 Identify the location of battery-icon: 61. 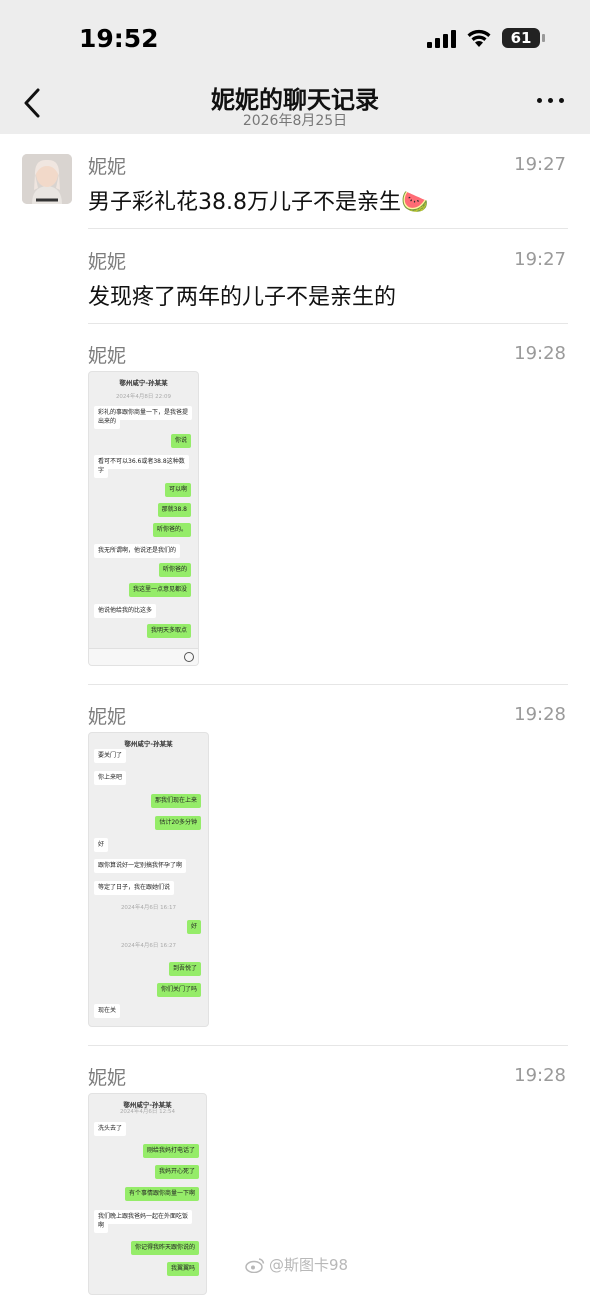
(523, 38).